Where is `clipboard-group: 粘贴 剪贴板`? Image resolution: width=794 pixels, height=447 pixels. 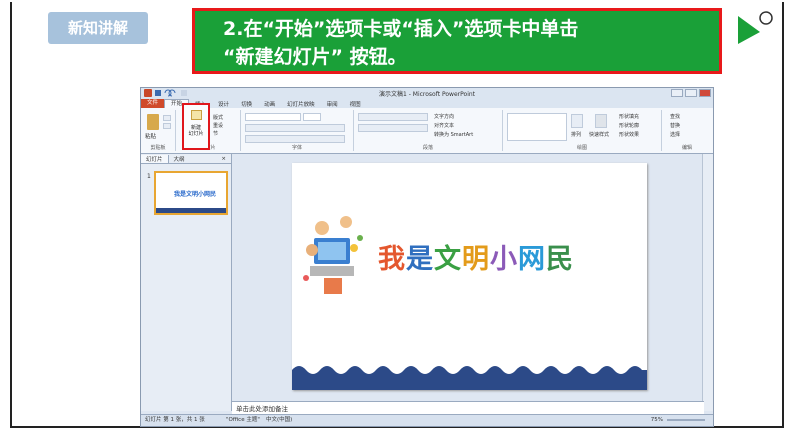
clipboard-group: 粘贴 剪贴板 is located at coordinates (158, 130).